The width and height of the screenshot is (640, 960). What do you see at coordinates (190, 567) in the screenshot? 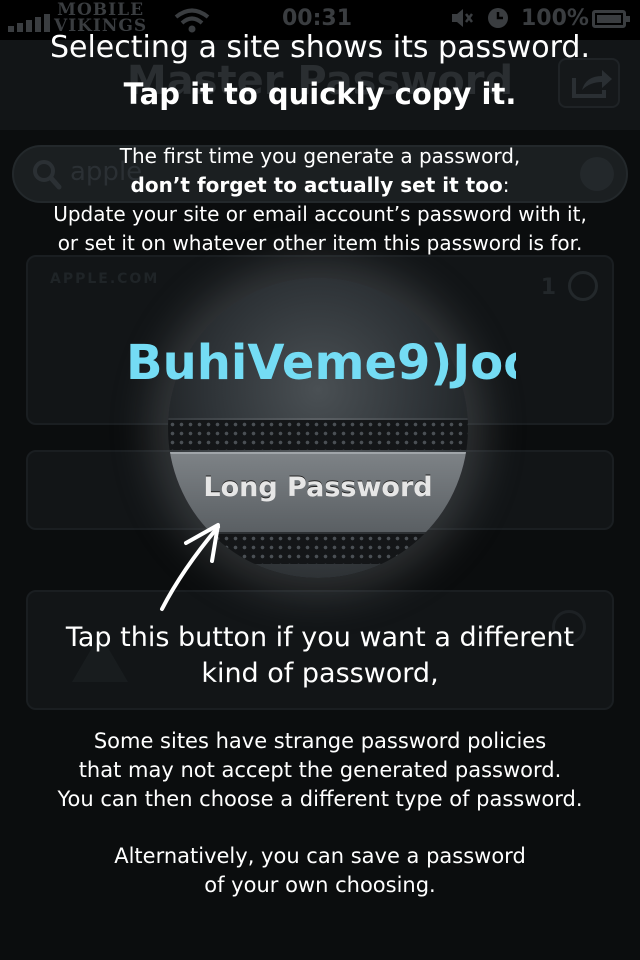
I see `pointer-arrow-icon` at bounding box center [190, 567].